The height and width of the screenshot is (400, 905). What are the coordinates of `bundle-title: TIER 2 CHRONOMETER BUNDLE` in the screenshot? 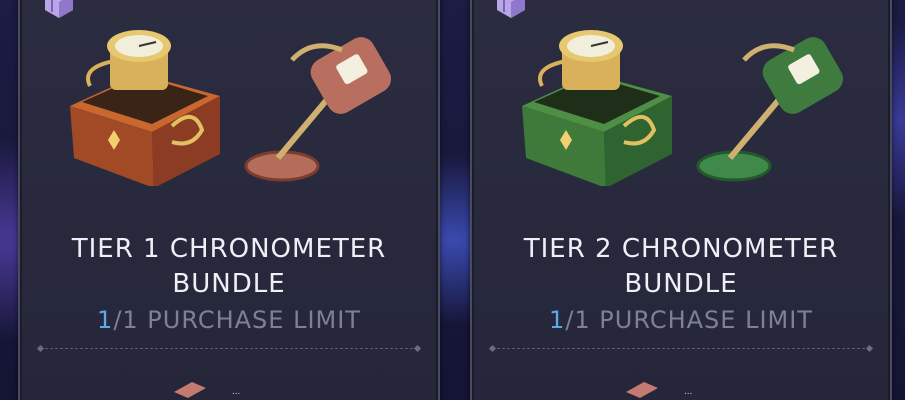 It's located at (681, 267).